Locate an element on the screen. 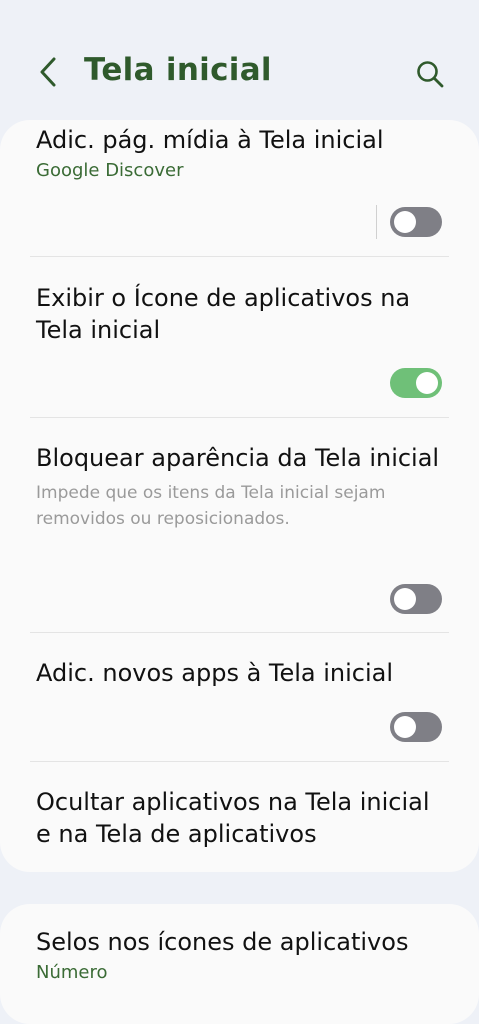 The height and width of the screenshot is (1024, 479). setting-title: Selos nos ícones de aplicativos is located at coordinates (222, 942).